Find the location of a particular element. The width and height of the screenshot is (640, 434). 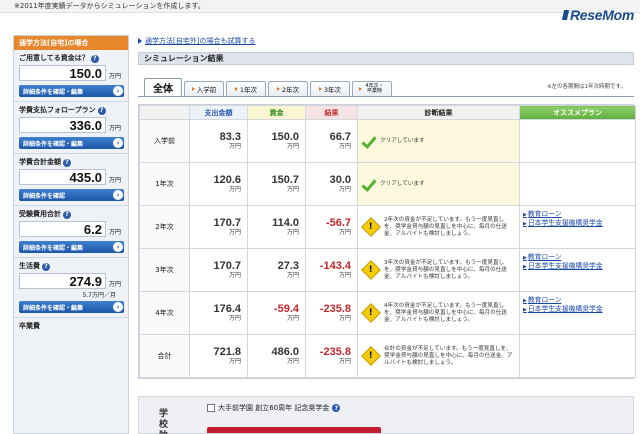

checkbox-icon is located at coordinates (211, 408).